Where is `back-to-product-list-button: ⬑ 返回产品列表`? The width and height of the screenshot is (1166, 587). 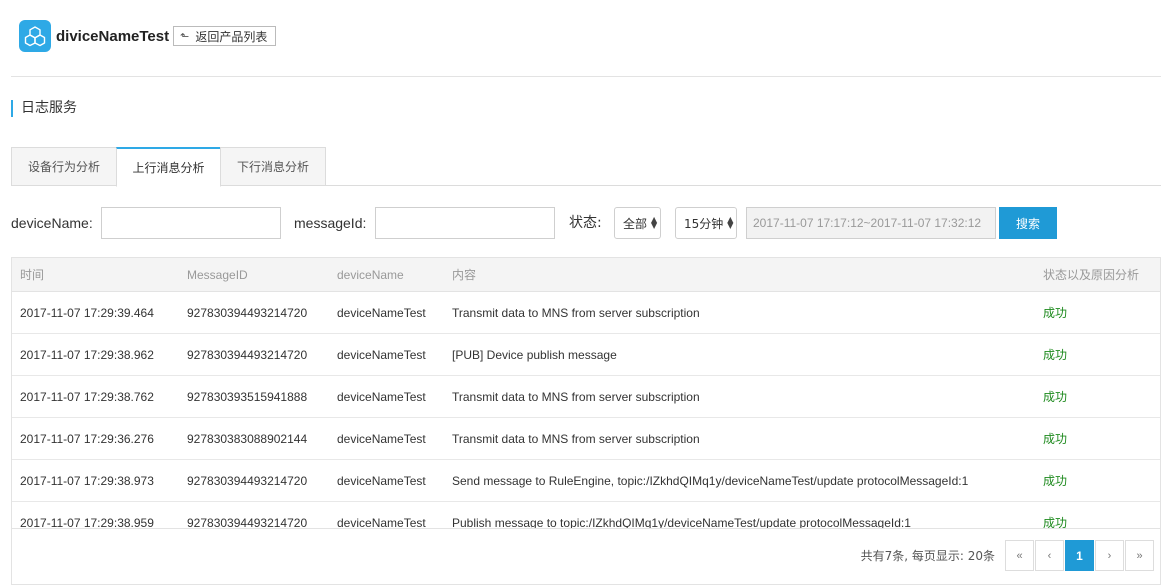 back-to-product-list-button: ⬑ 返回产品列表 is located at coordinates (225, 36).